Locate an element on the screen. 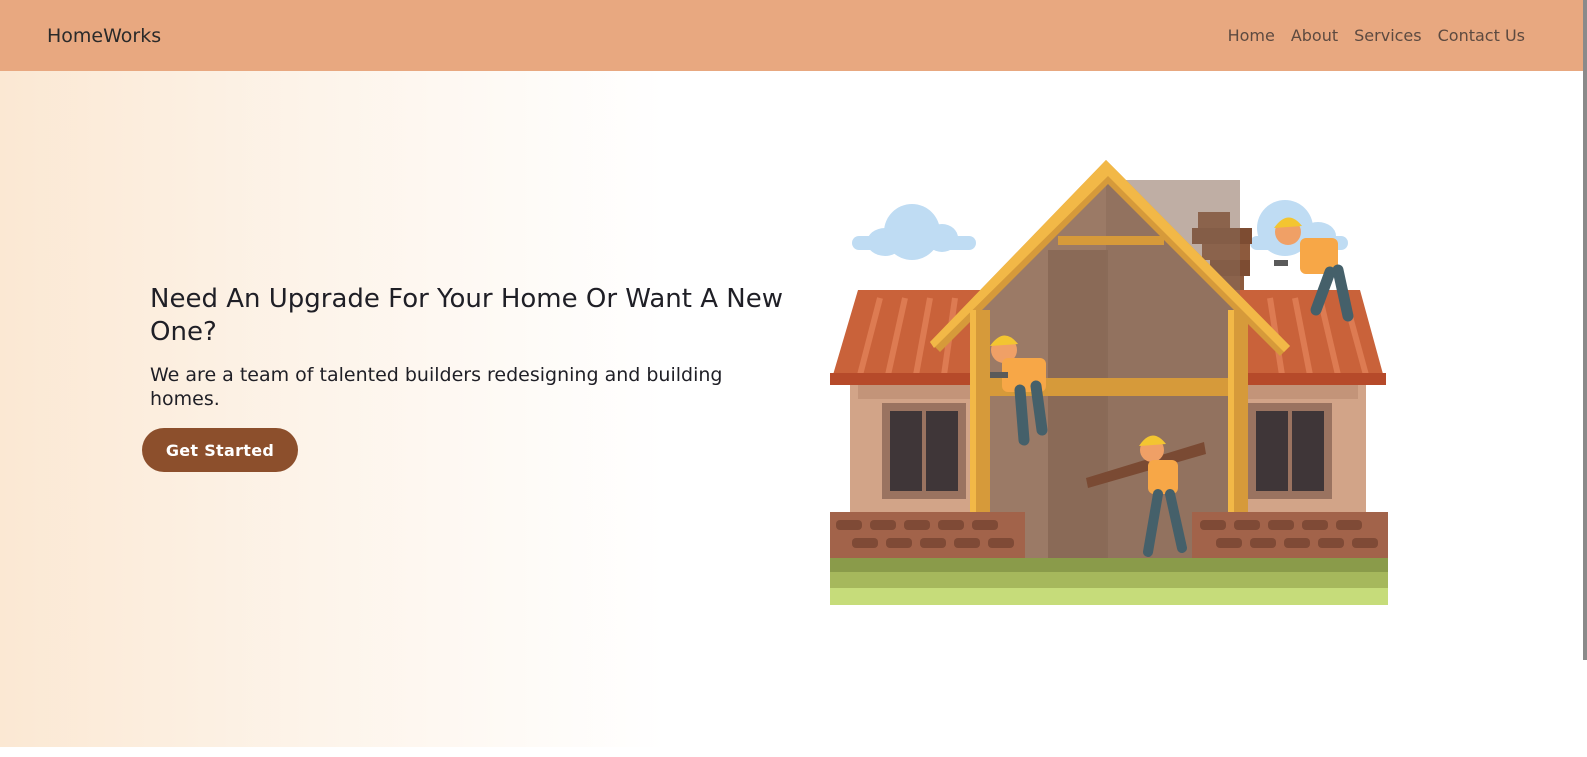 Image resolution: width=1587 pixels, height=757 pixels. nav-link-contact-us: Contact Us is located at coordinates (1481, 35).